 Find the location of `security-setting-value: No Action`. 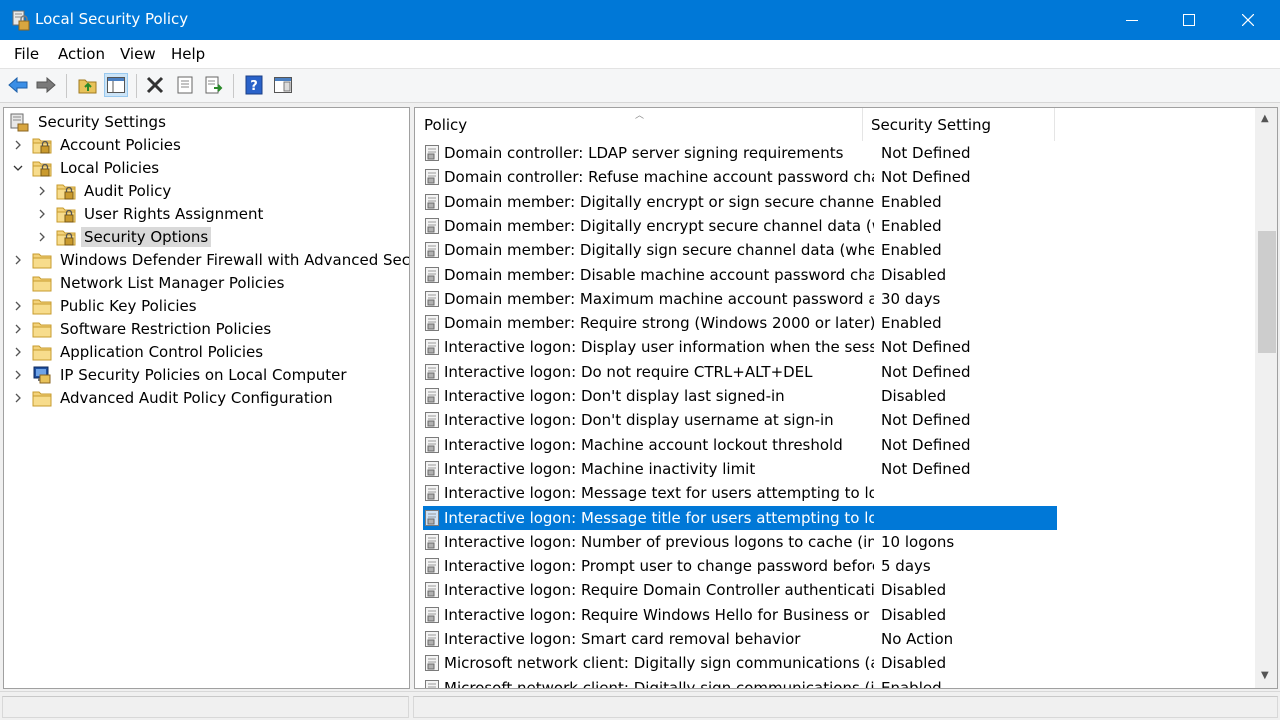

security-setting-value: No Action is located at coordinates (917, 639).